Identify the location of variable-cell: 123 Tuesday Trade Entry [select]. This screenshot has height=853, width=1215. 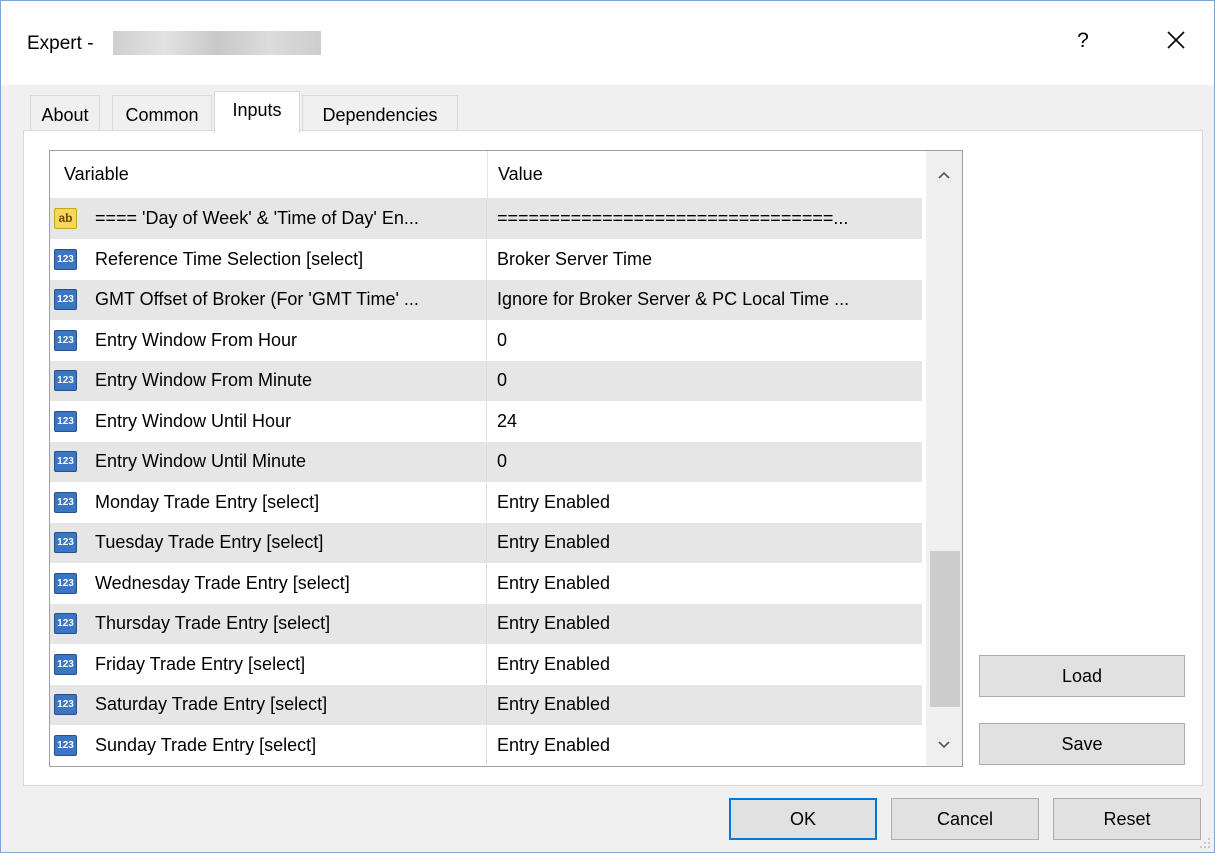
(268, 543).